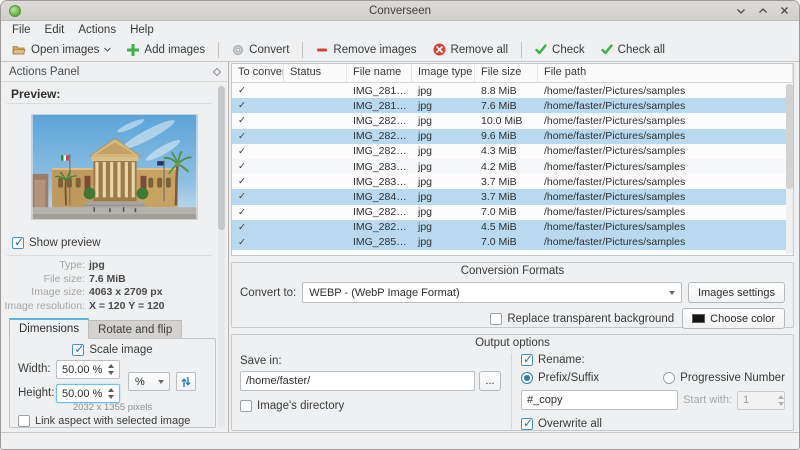 This screenshot has height=450, width=800. Describe the element at coordinates (112, 349) in the screenshot. I see `scale-image-checkbox: Scale image` at that location.